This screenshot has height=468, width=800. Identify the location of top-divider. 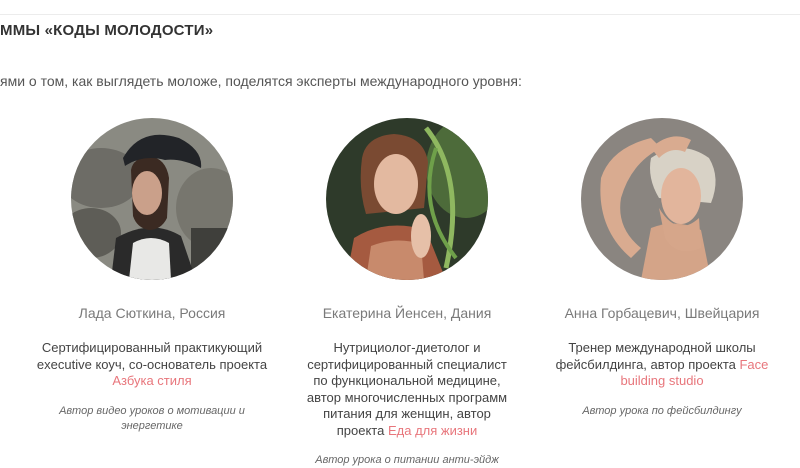
(400, 14).